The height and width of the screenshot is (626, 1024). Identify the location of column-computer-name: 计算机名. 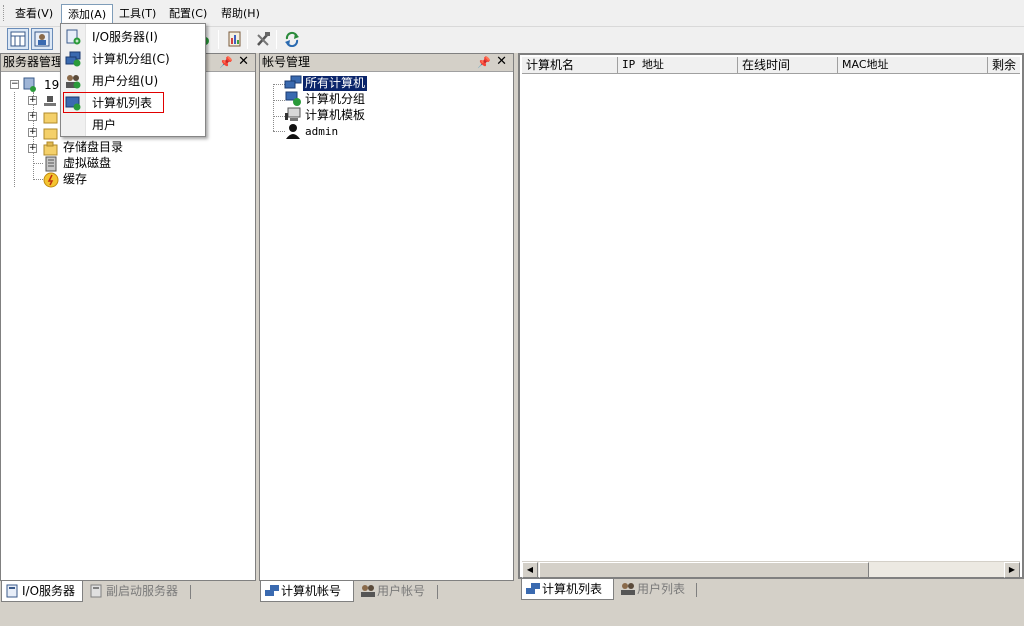
(570, 65).